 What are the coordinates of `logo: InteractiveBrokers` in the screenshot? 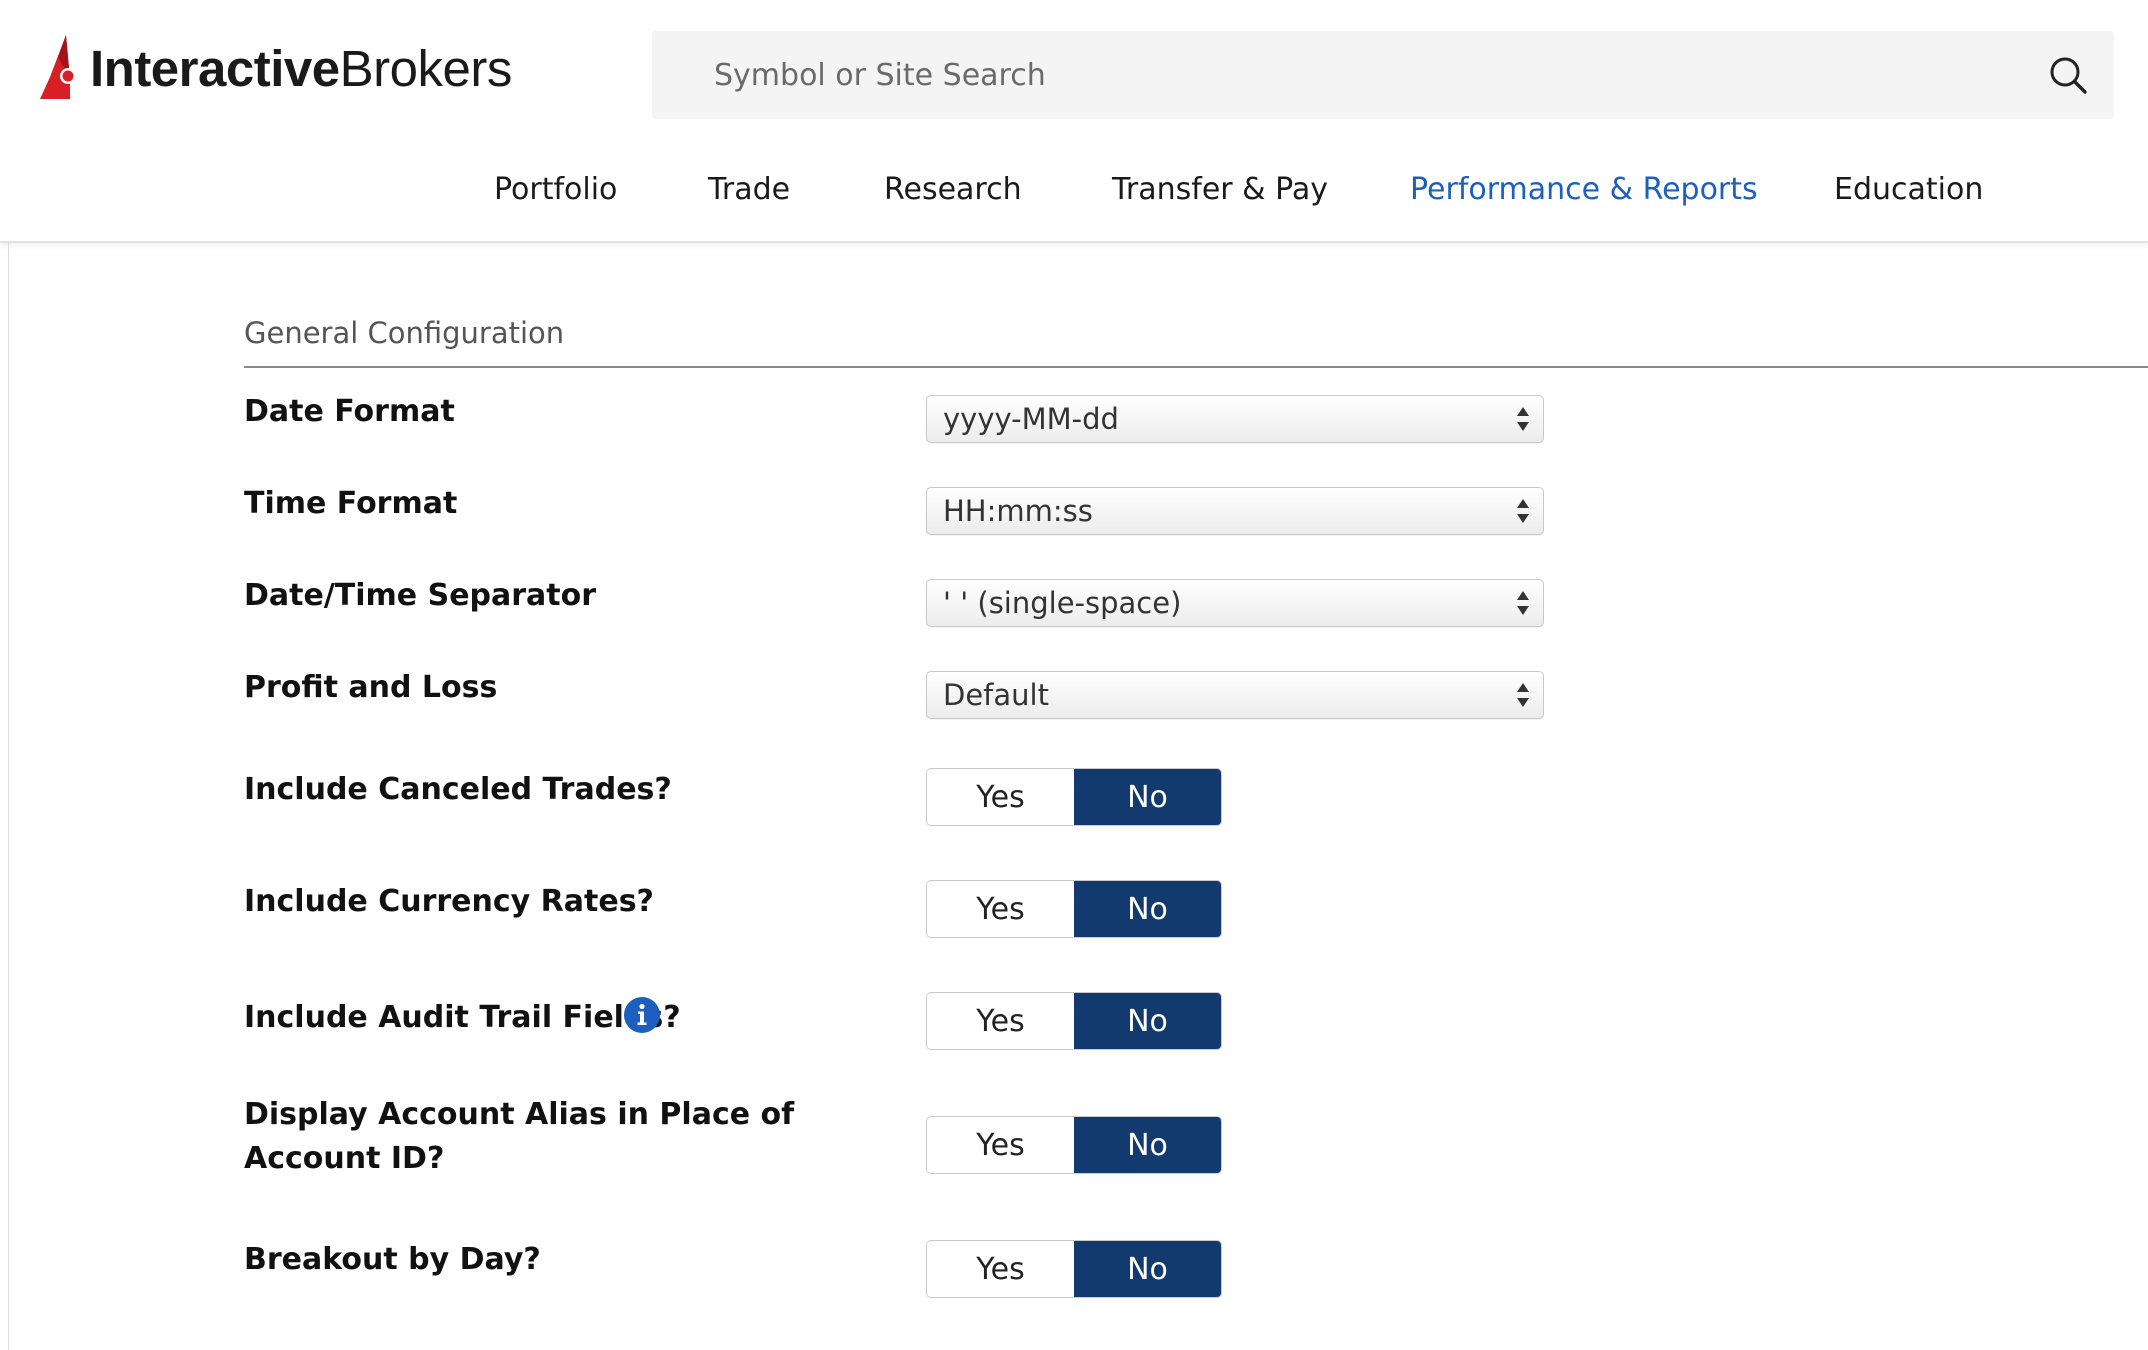 It's located at (276, 68).